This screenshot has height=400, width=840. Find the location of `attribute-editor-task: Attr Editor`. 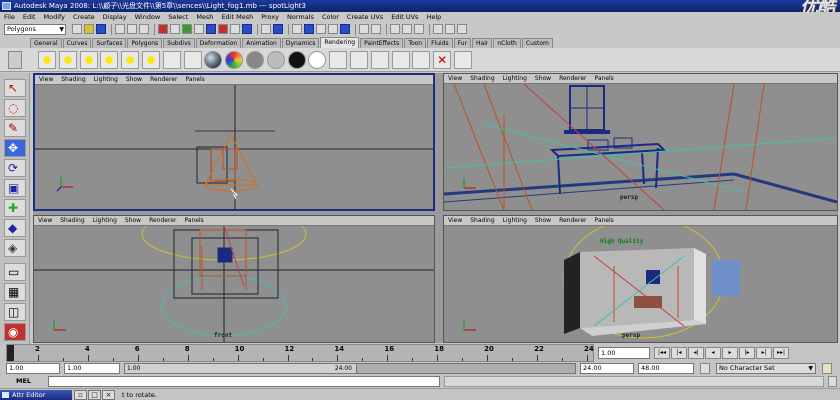

attribute-editor-task: Attr Editor is located at coordinates (36, 395).